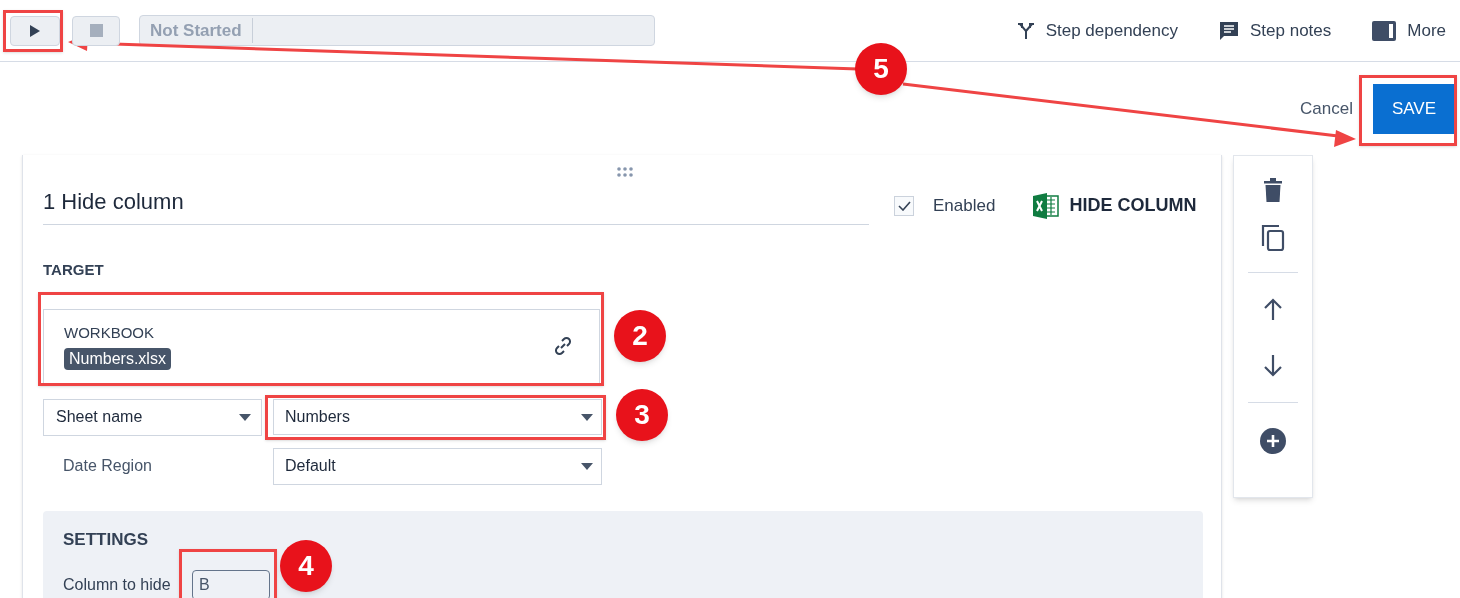 Image resolution: width=1460 pixels, height=598 pixels. Describe the element at coordinates (1414, 108) in the screenshot. I see `save-button: SAVE` at that location.